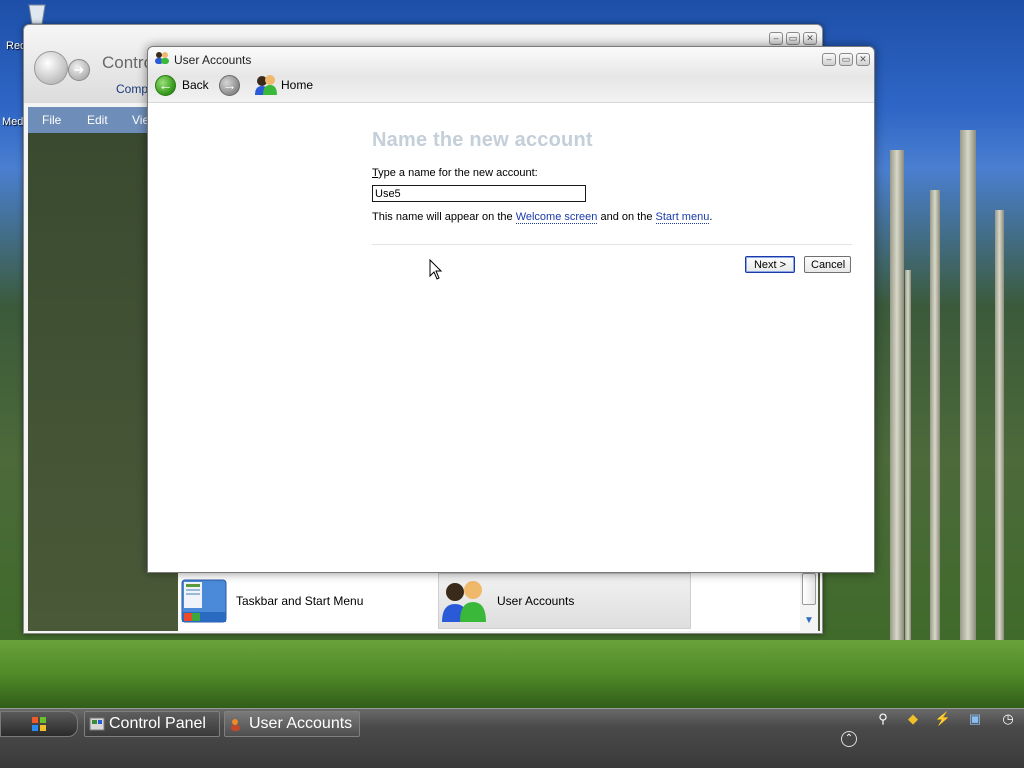  Describe the element at coordinates (809, 620) in the screenshot. I see `scroll-down-arrow-icon: ▼` at that location.